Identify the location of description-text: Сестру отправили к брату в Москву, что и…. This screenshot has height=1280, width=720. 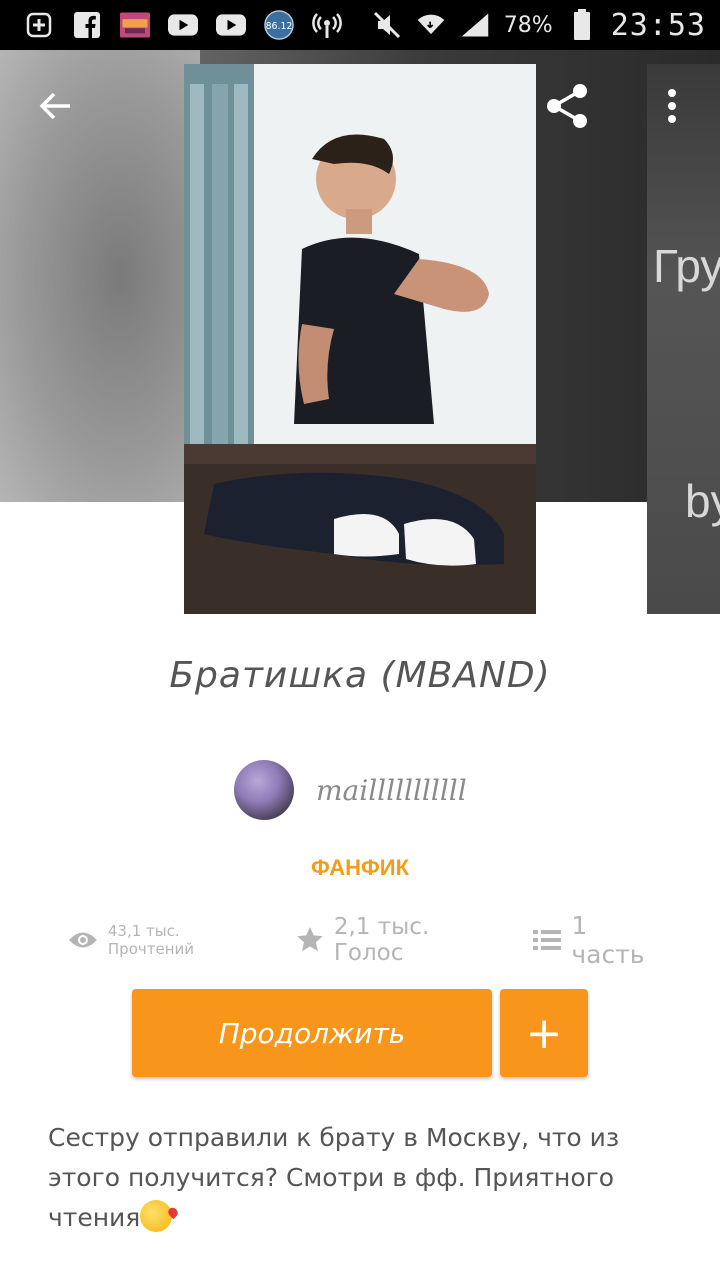
(334, 1177).